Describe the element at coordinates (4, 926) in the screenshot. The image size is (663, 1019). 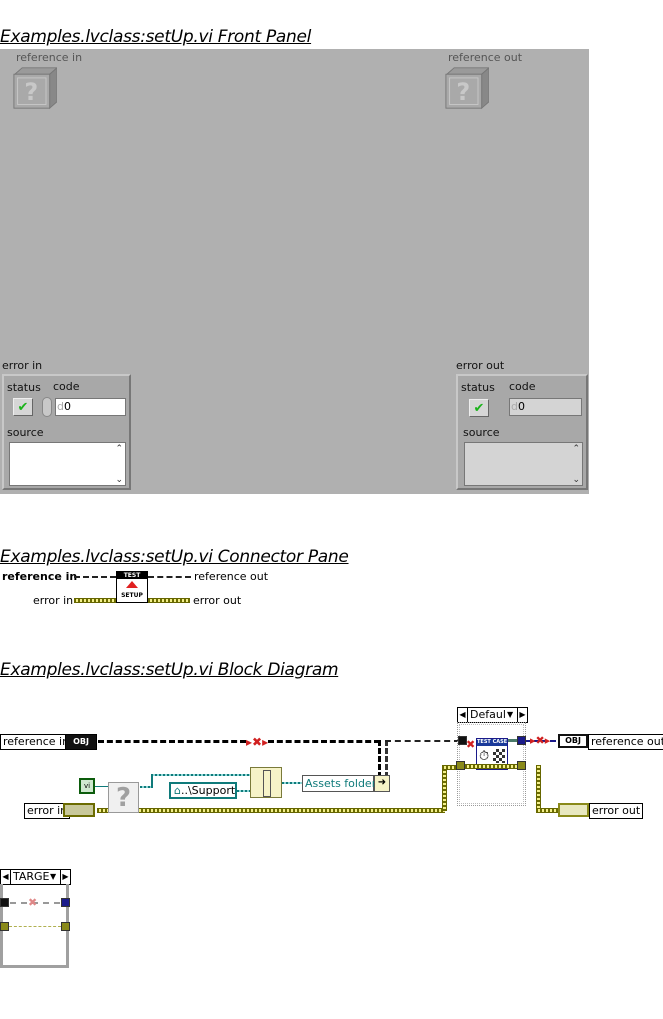
I see `error-input-tunnel` at that location.